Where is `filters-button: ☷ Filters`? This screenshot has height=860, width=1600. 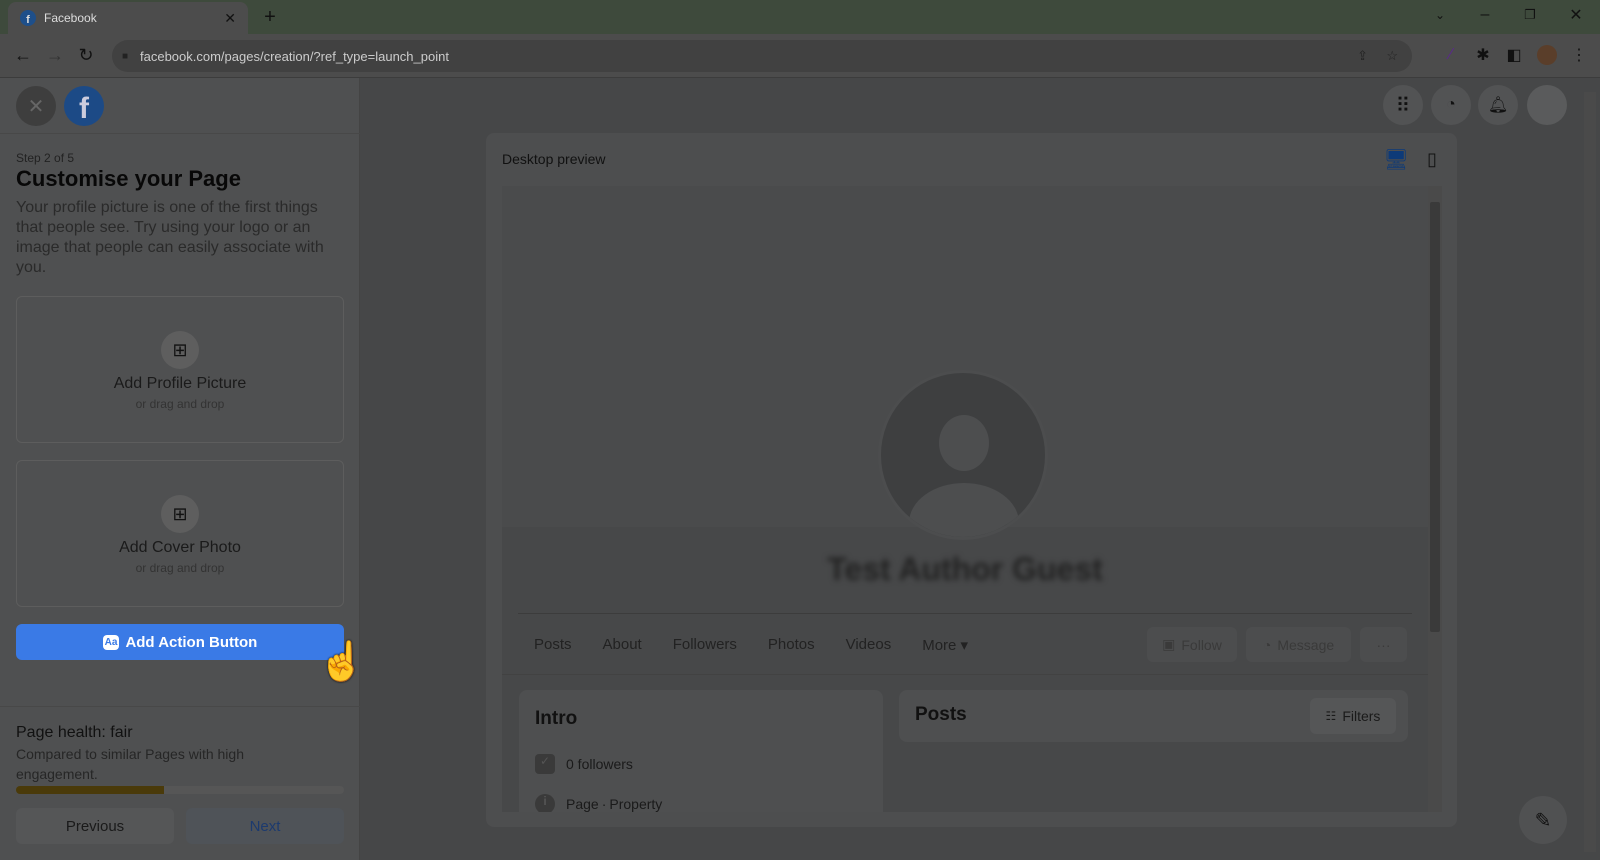
filters-button: ☷ Filters is located at coordinates (1353, 716).